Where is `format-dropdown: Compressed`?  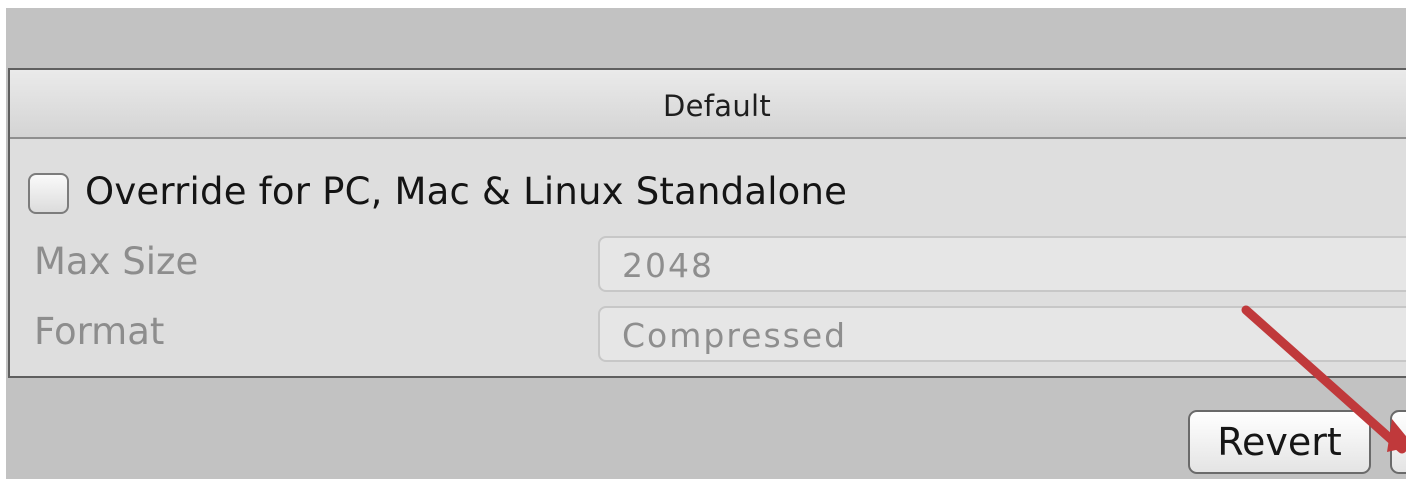 format-dropdown: Compressed is located at coordinates (1002, 334).